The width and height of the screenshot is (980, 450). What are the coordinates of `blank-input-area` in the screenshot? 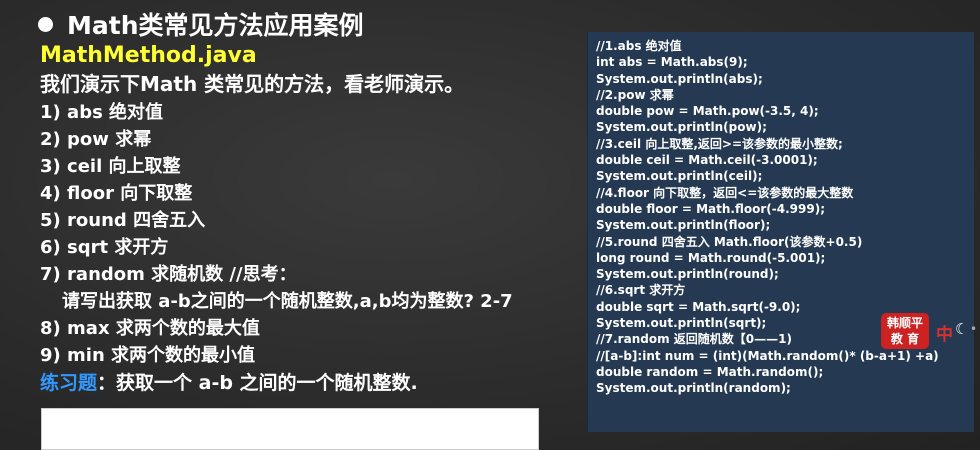 It's located at (290, 429).